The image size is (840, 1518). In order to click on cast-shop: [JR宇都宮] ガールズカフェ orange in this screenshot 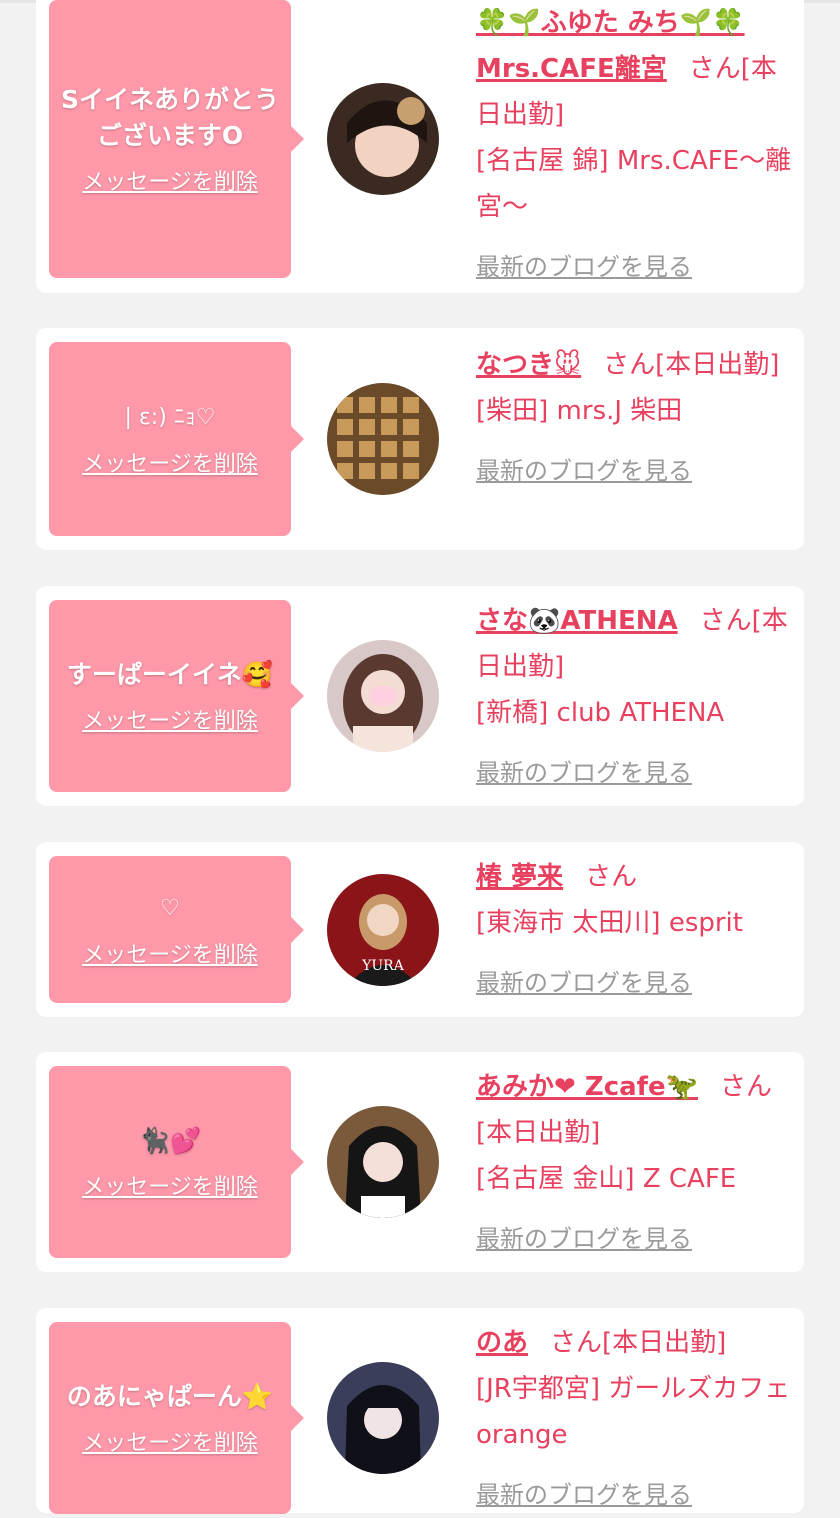, I will do `click(633, 1412)`.